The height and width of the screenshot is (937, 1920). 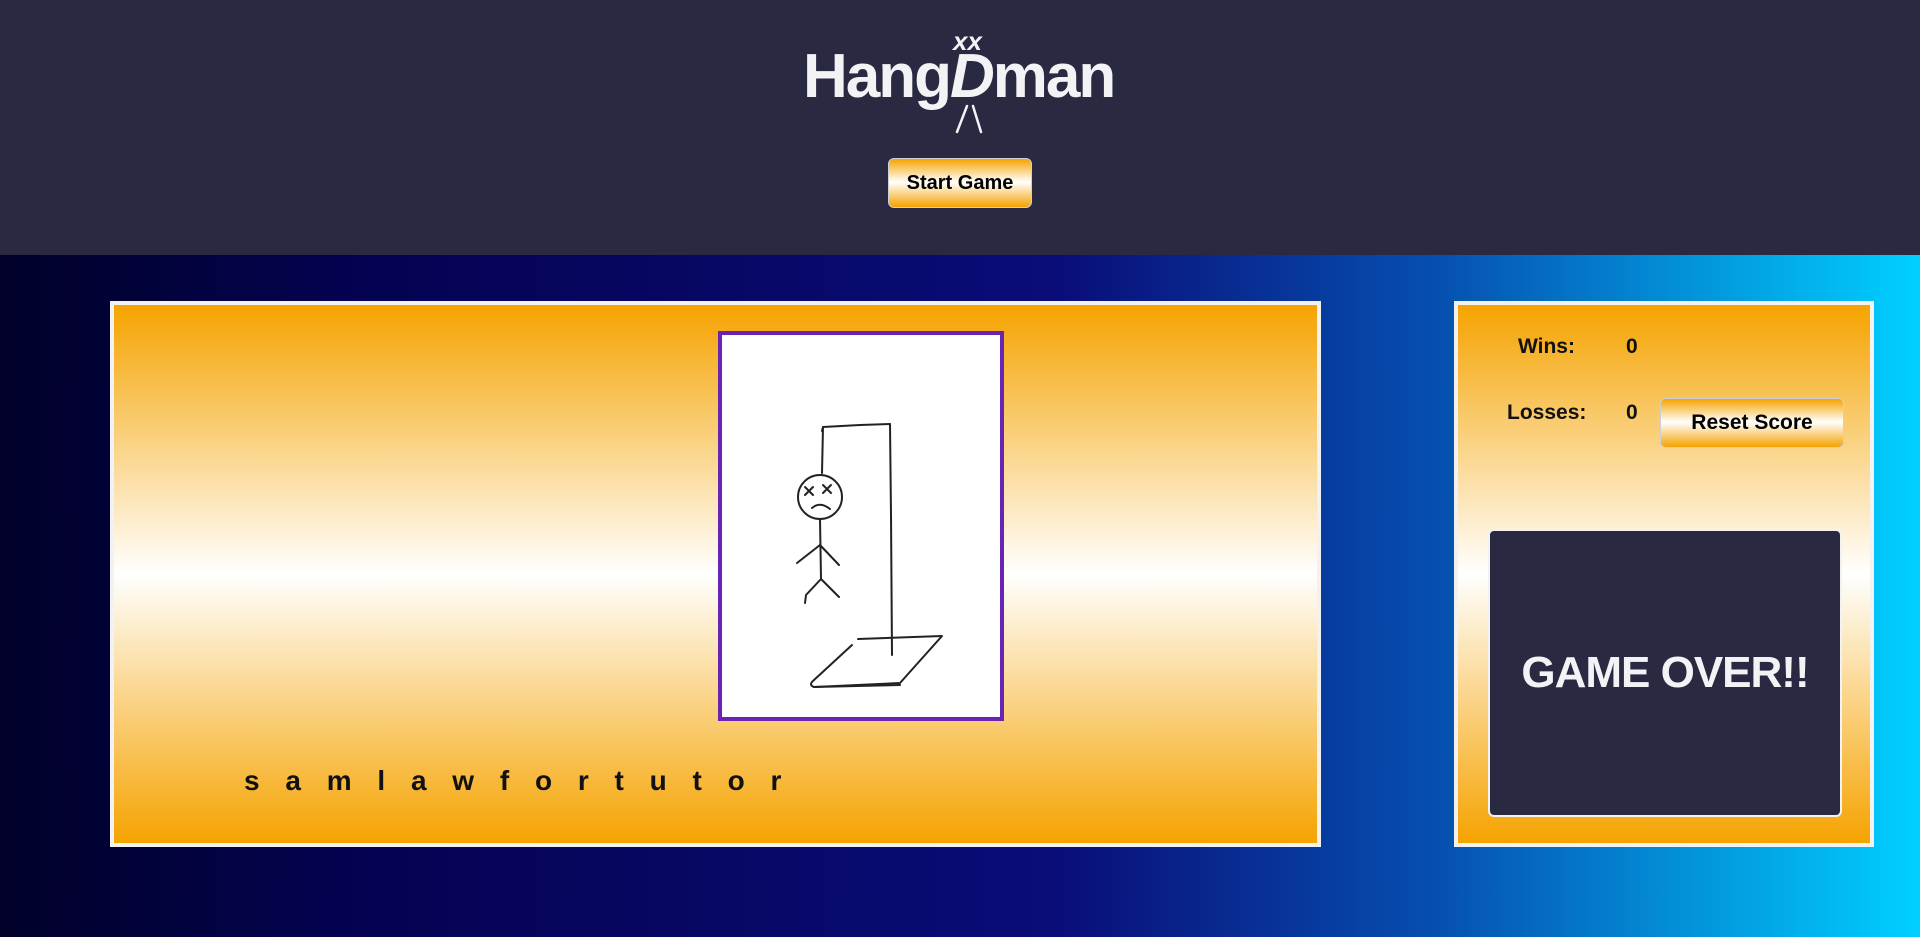 I want to click on logo-title-post: man, so click(x=1054, y=76).